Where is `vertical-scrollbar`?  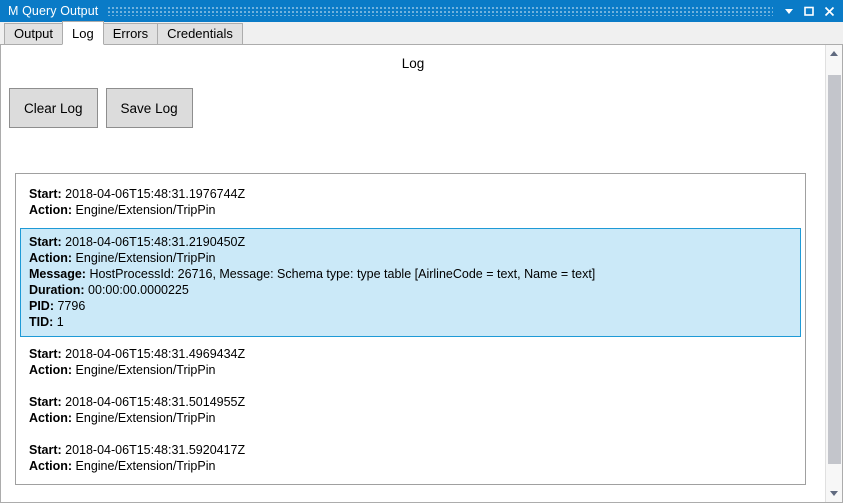
vertical-scrollbar is located at coordinates (833, 273).